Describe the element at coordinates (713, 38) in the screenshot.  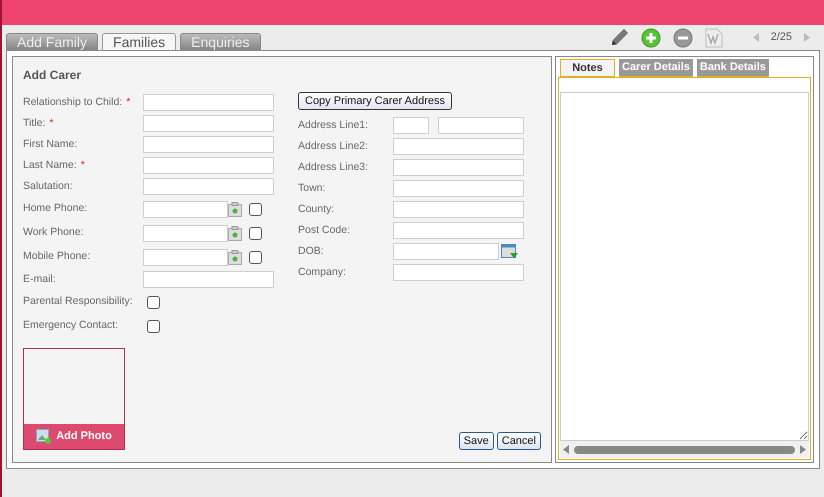
I see `document-icon` at that location.